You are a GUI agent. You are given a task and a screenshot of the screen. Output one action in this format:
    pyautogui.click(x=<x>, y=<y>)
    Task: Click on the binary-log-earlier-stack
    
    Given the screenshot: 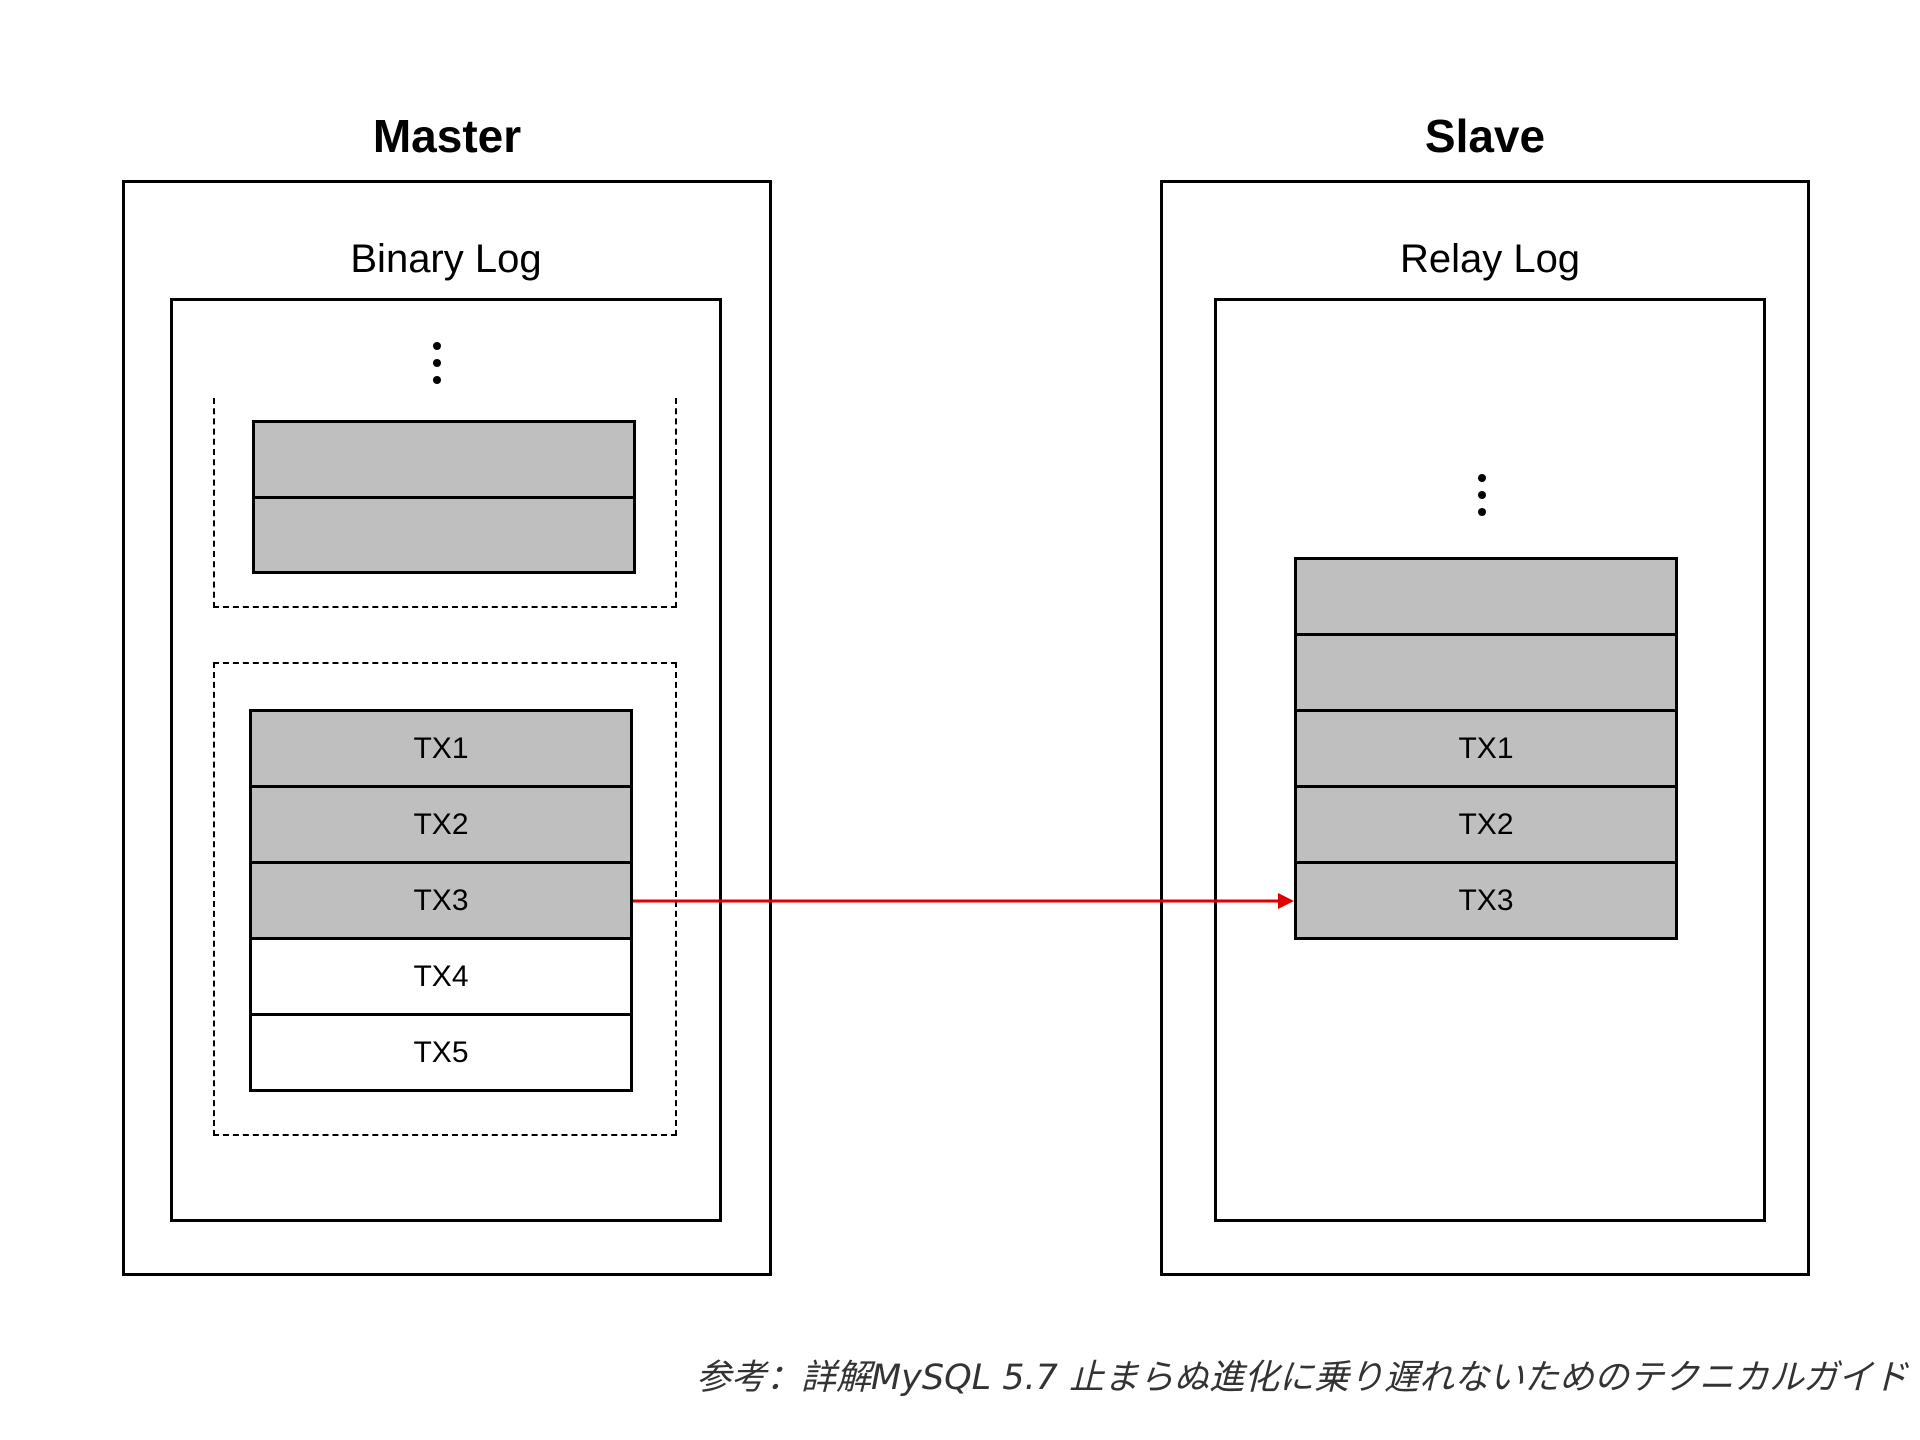 What is the action you would take?
    pyautogui.click(x=444, y=497)
    